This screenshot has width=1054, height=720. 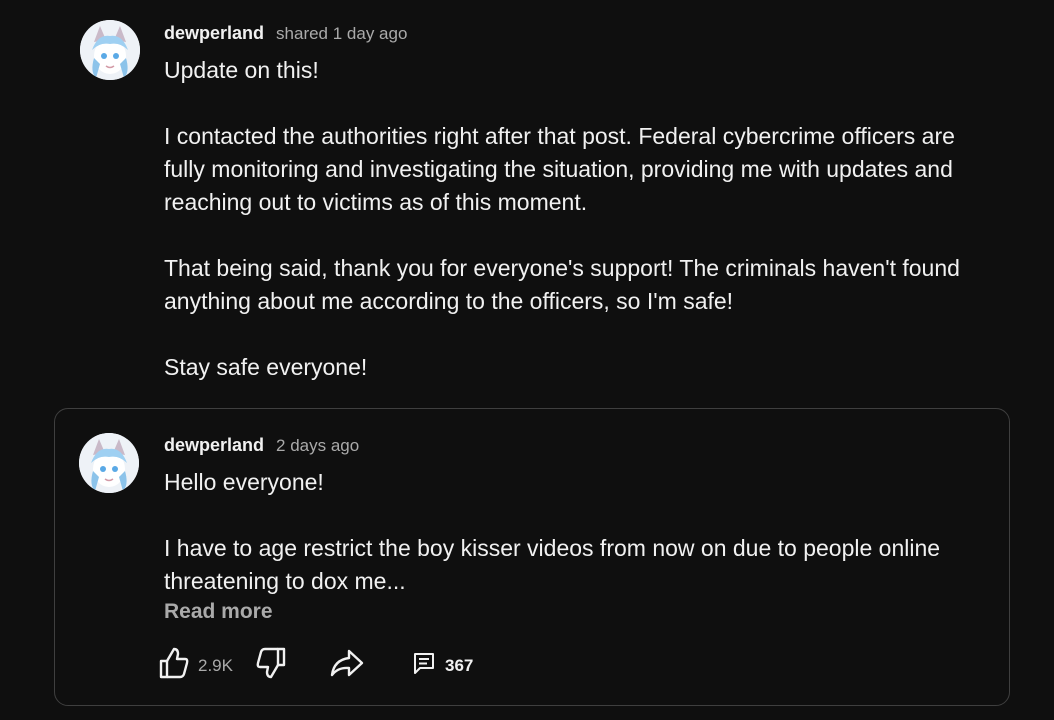 What do you see at coordinates (215, 665) in the screenshot?
I see `like-count: 2.9K` at bounding box center [215, 665].